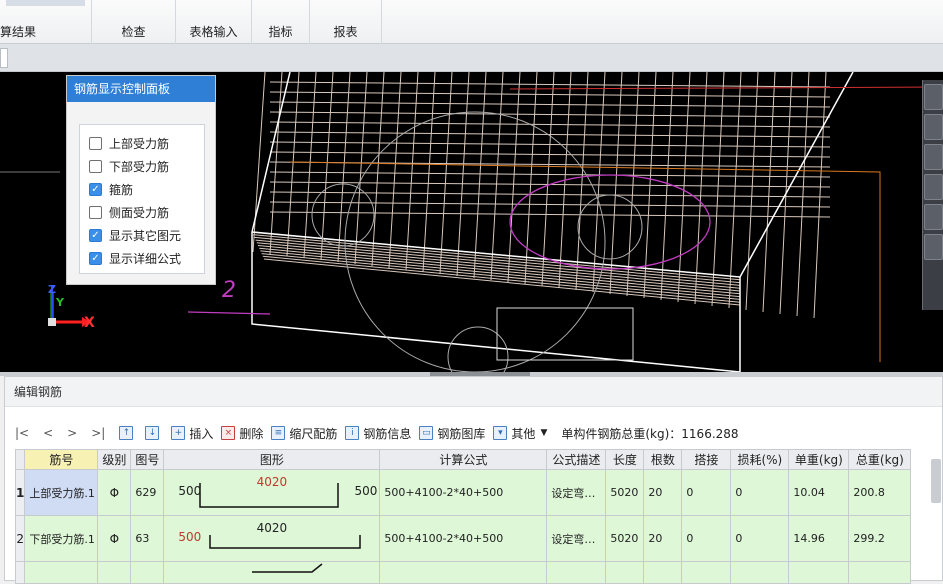  I want to click on cell-count, so click(663, 572).